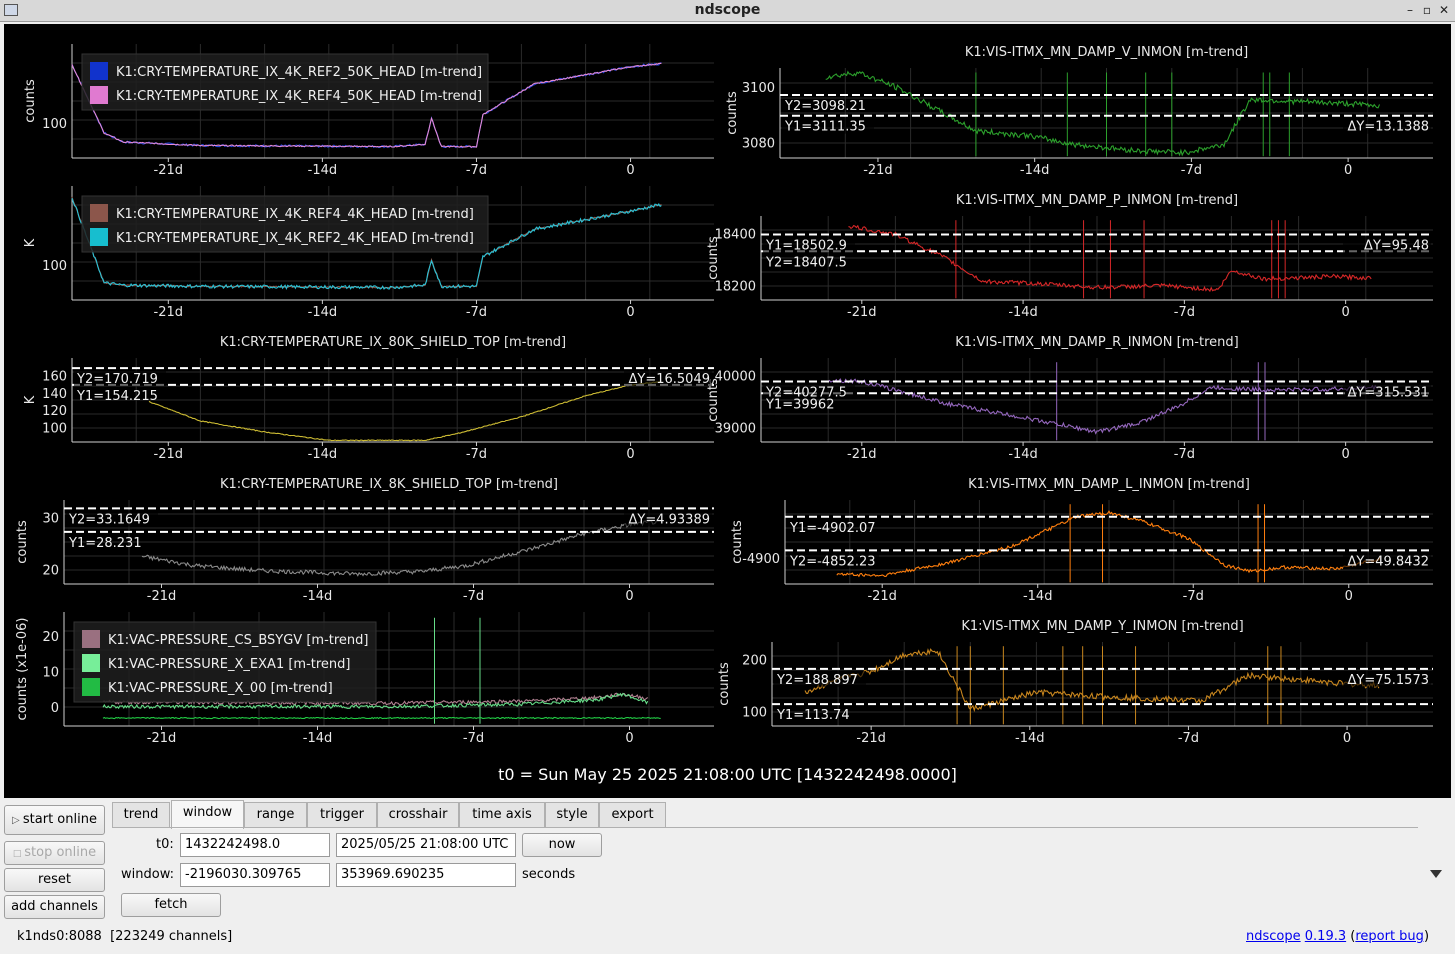  Describe the element at coordinates (405, 411) in the screenshot. I see `trace-80k-shield` at that location.